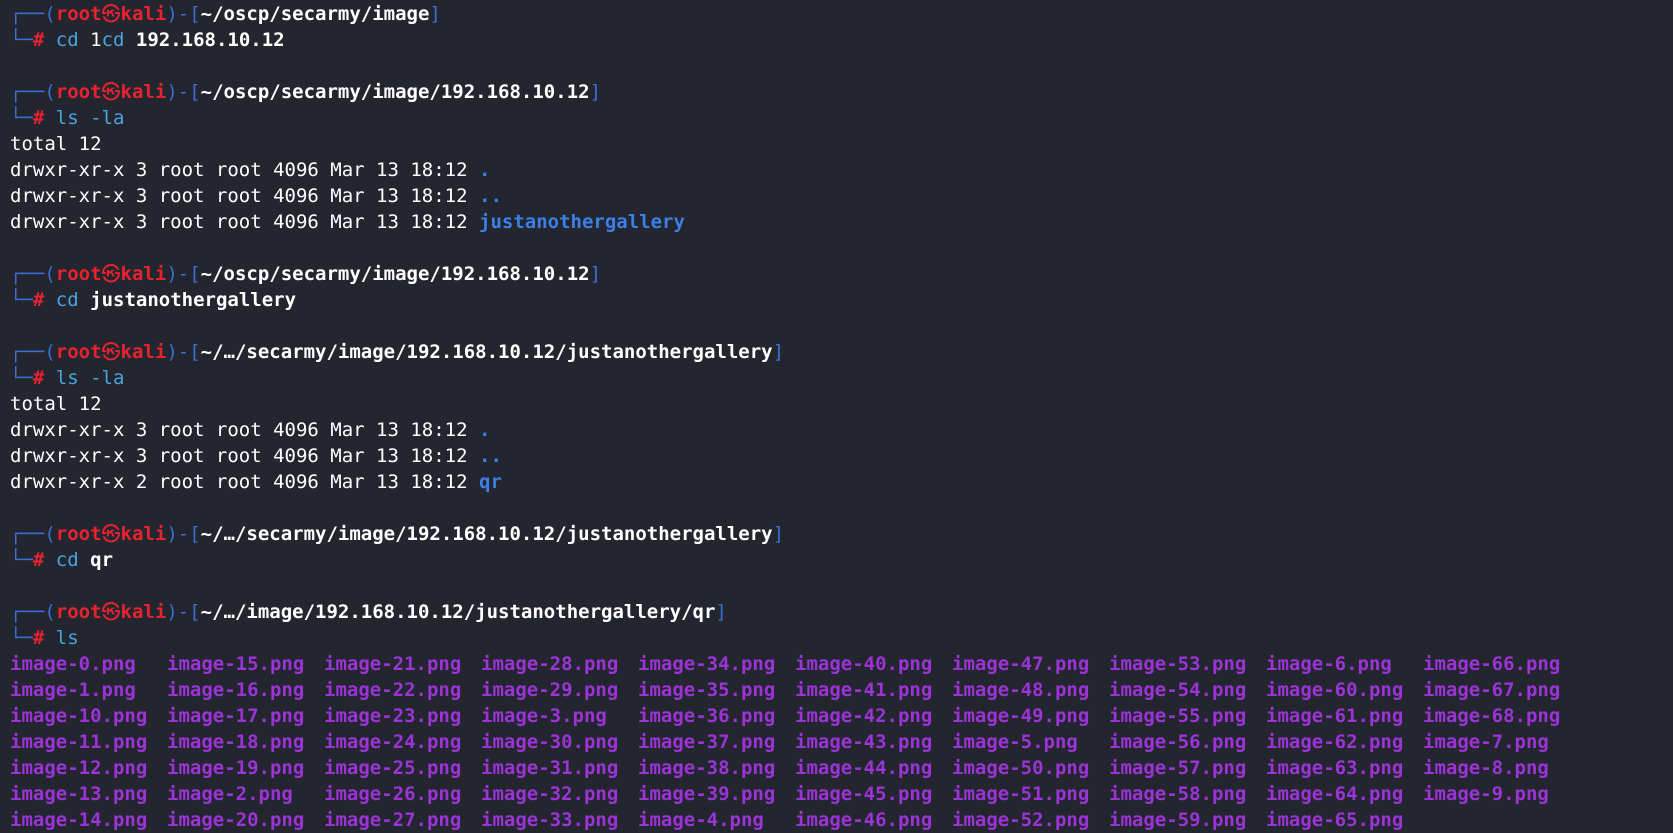 This screenshot has height=833, width=1673. What do you see at coordinates (582, 222) in the screenshot?
I see `directory-name: justanothergallery` at bounding box center [582, 222].